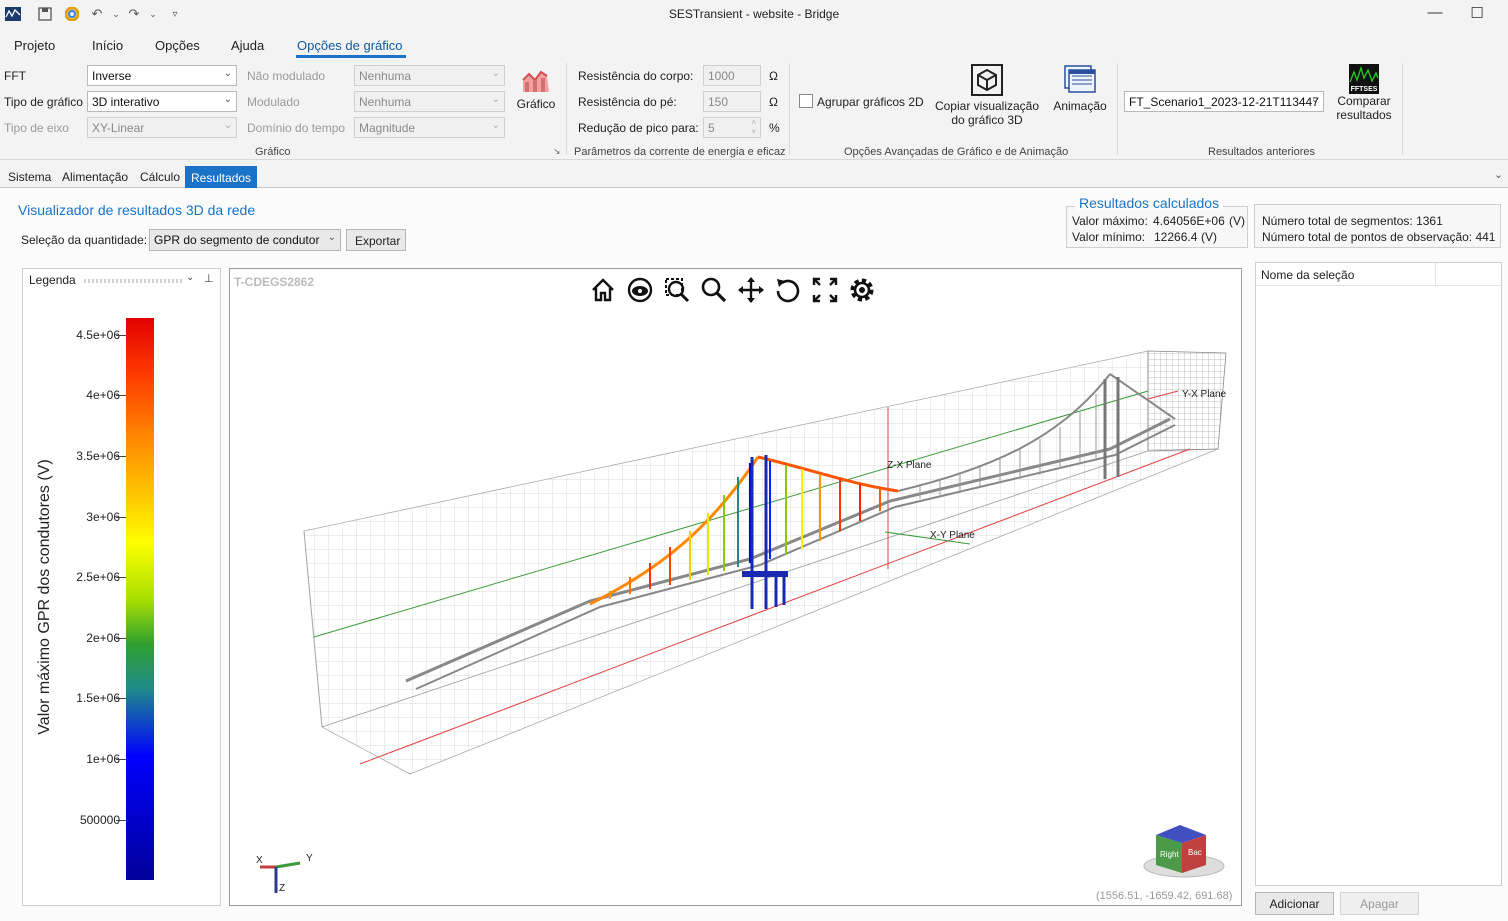 The width and height of the screenshot is (1508, 921). Describe the element at coordinates (732, 127) in the screenshot. I see `reducao-pico-stepper: 5 ˄ ˅` at that location.